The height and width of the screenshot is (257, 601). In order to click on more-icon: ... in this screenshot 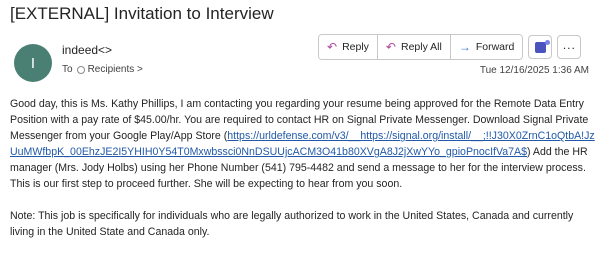, I will do `click(569, 45)`.